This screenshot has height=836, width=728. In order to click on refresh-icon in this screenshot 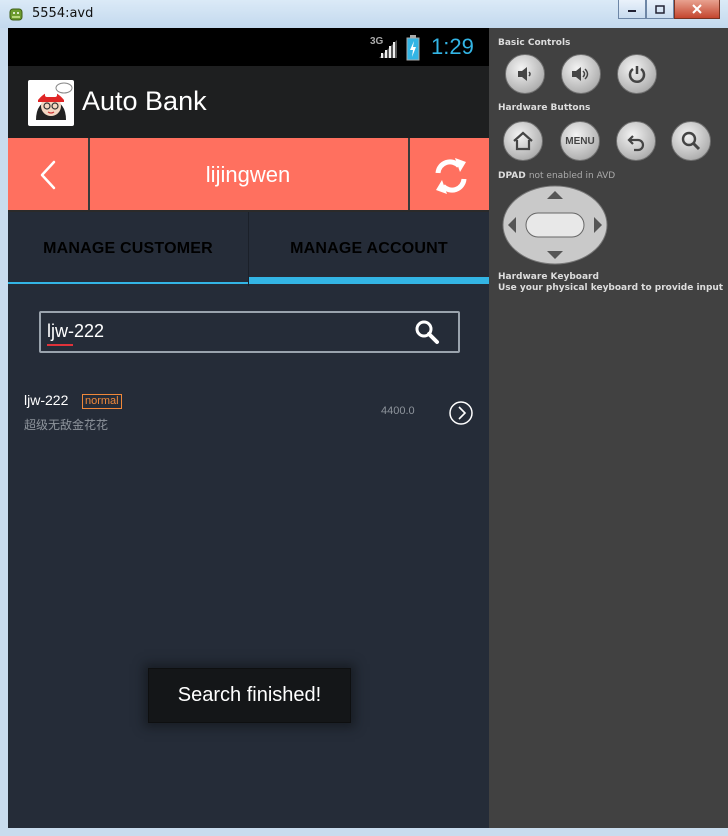, I will do `click(451, 176)`.